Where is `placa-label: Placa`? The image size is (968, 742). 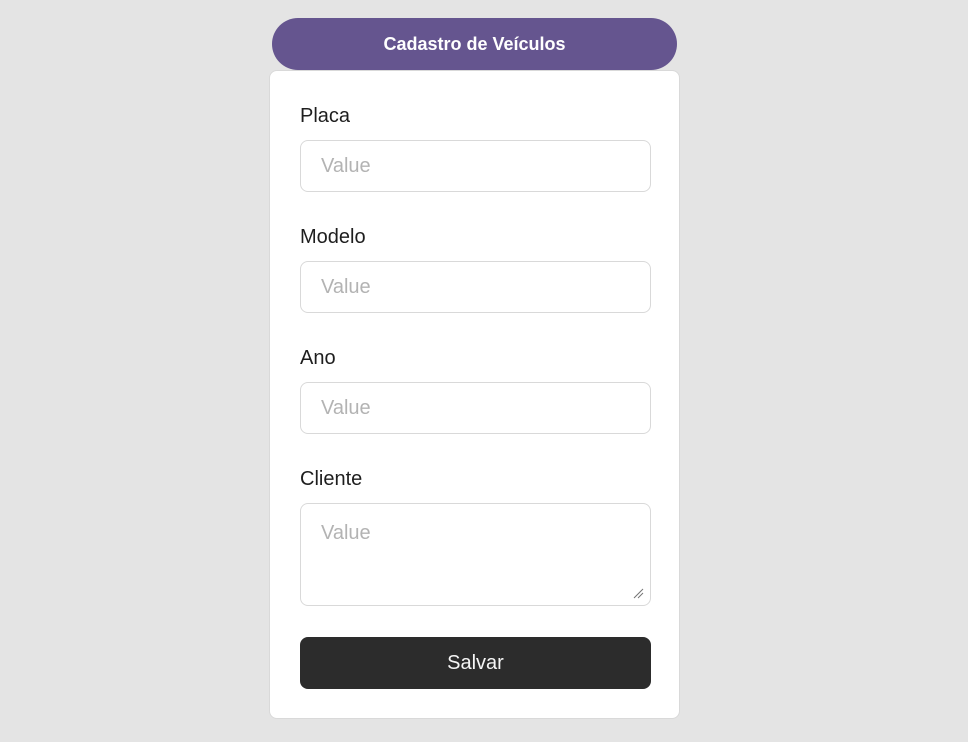 placa-label: Placa is located at coordinates (325, 116).